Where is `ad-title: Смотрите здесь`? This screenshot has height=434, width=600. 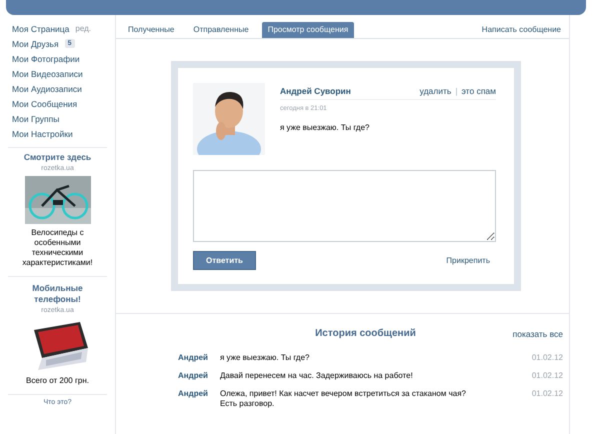 ad-title: Смотрите здесь is located at coordinates (58, 157).